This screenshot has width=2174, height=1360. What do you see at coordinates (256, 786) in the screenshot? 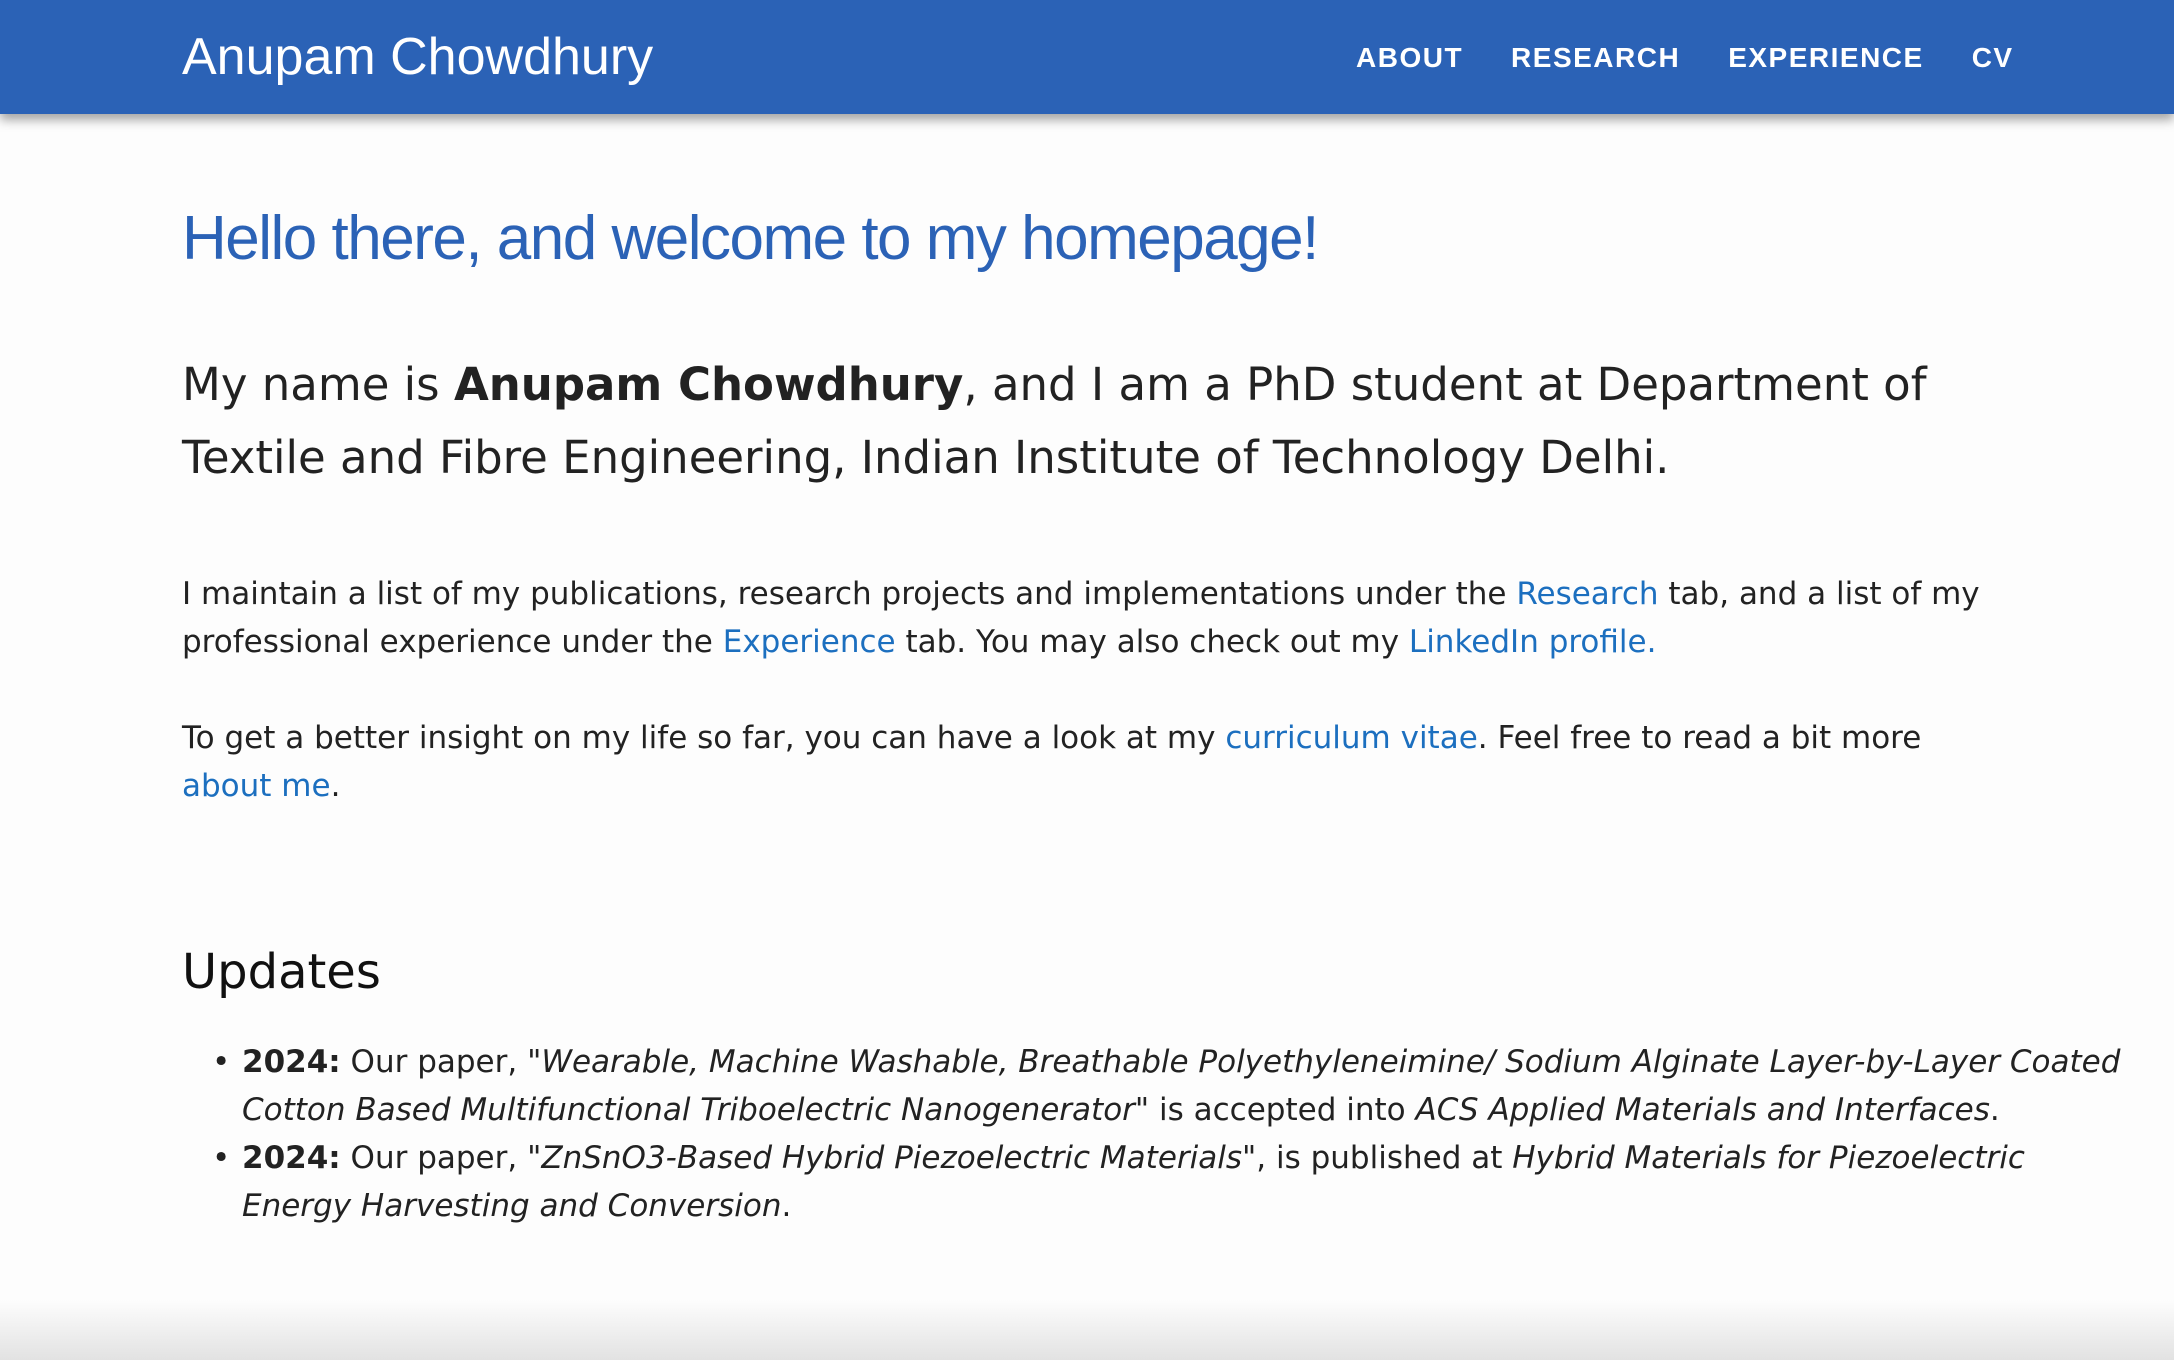
I see `about-me-link: about me` at bounding box center [256, 786].